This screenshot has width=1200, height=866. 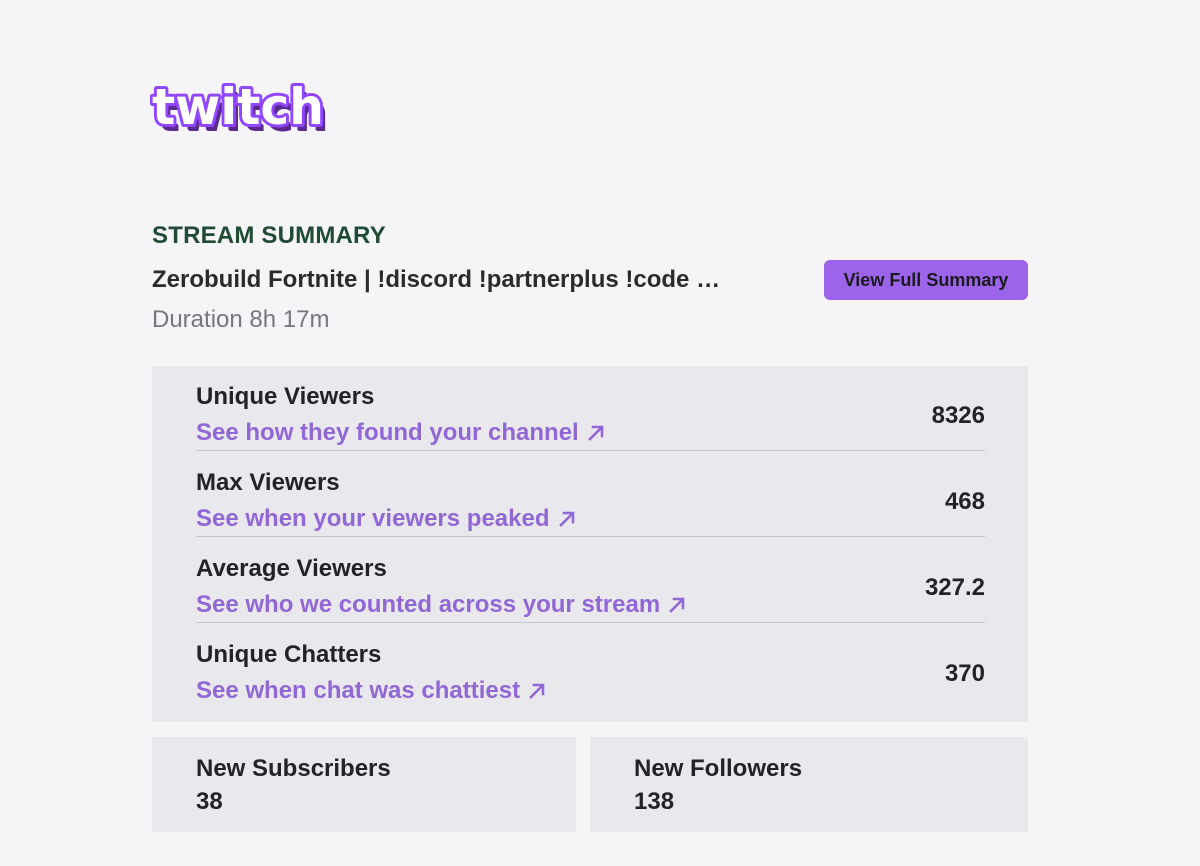 What do you see at coordinates (209, 801) in the screenshot?
I see `card-value: 38` at bounding box center [209, 801].